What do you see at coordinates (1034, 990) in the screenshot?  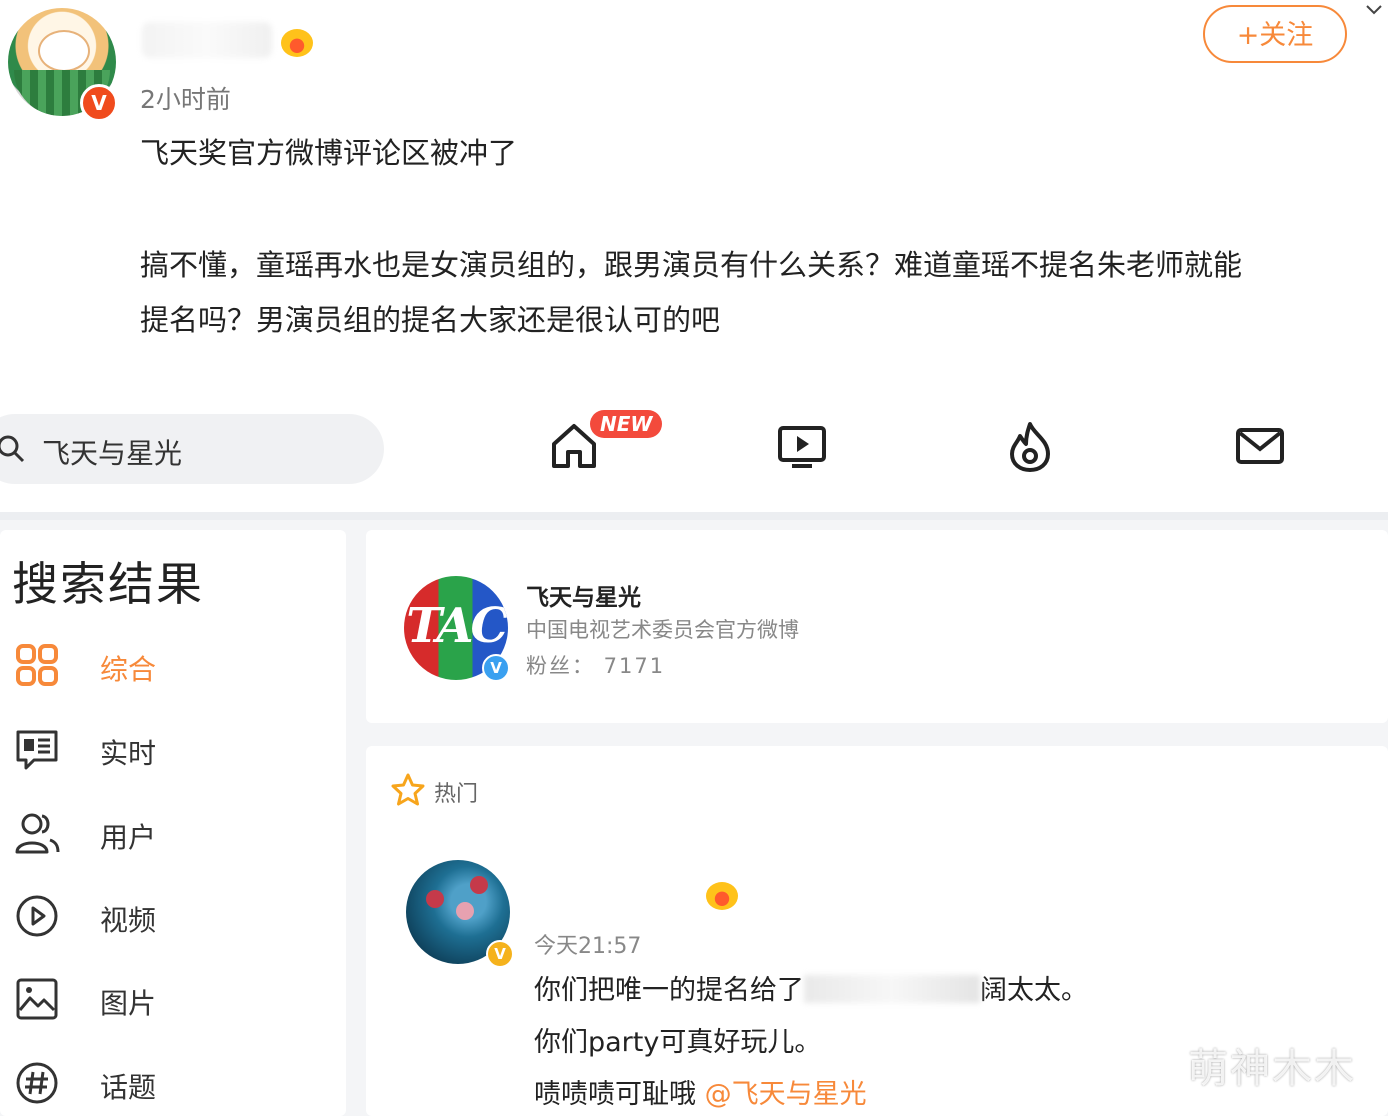 I see `comment-text: 阔太太。` at bounding box center [1034, 990].